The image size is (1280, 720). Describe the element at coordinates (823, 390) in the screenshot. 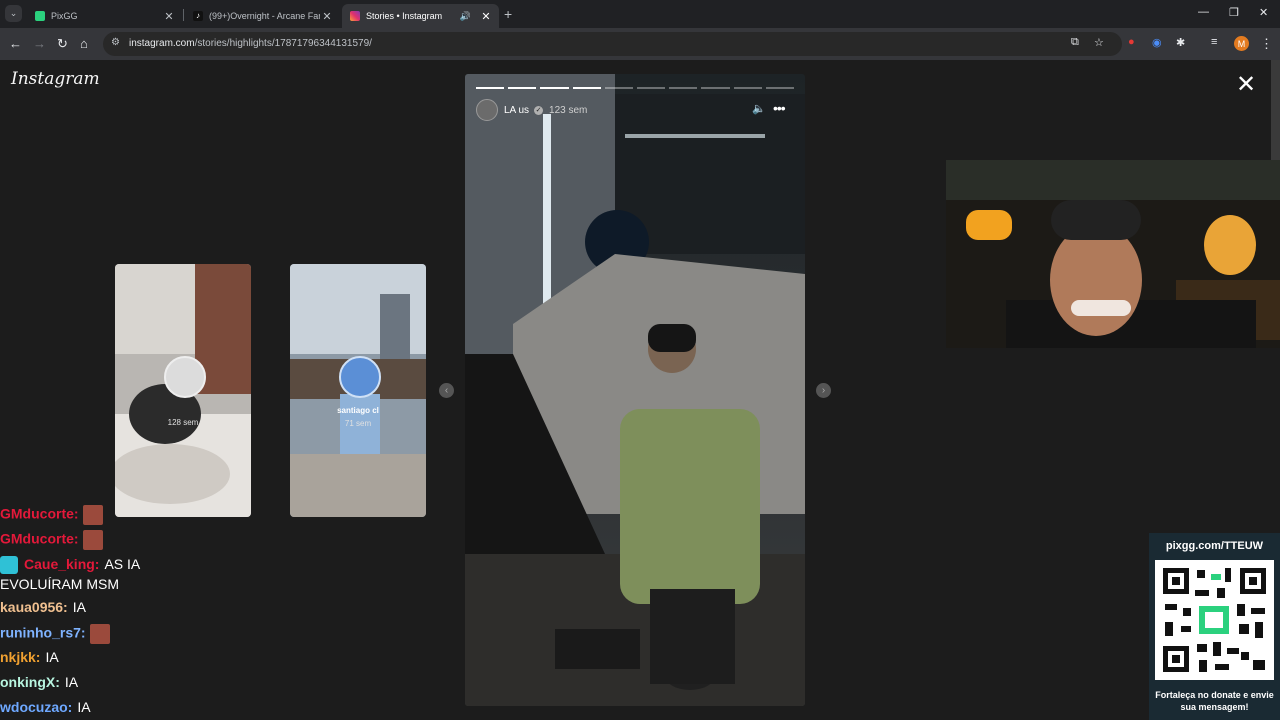

I see `next-story-icon: ›` at that location.